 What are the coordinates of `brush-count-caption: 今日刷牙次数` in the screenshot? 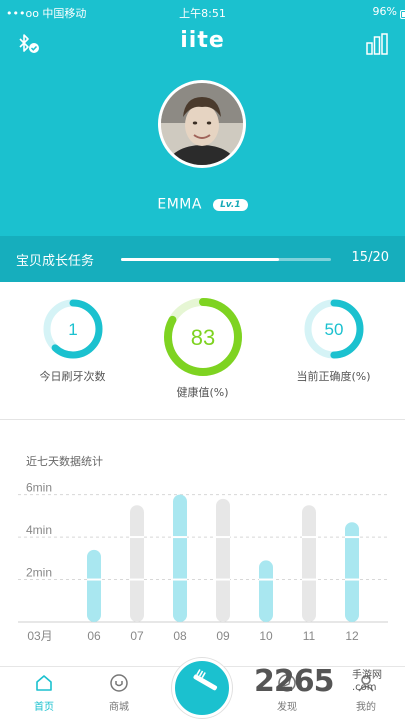 It's located at (72, 376).